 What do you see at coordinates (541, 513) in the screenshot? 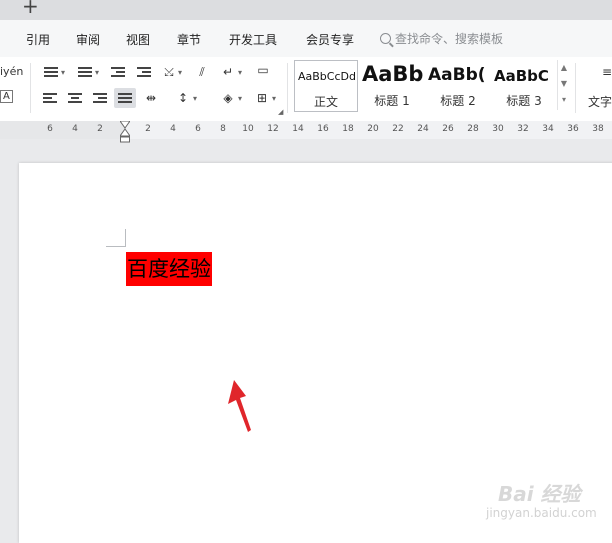
I see `watermark-url: jingyan.baidu.com` at bounding box center [541, 513].